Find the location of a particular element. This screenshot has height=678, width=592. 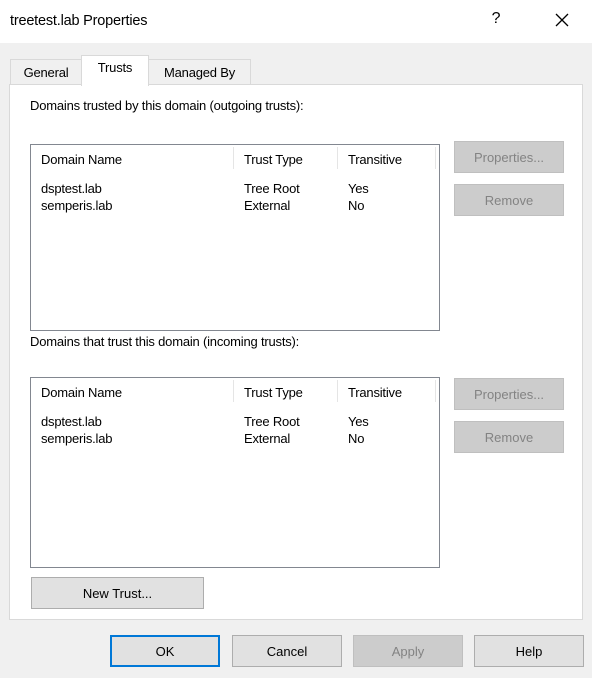

help-button: ? is located at coordinates (496, 21).